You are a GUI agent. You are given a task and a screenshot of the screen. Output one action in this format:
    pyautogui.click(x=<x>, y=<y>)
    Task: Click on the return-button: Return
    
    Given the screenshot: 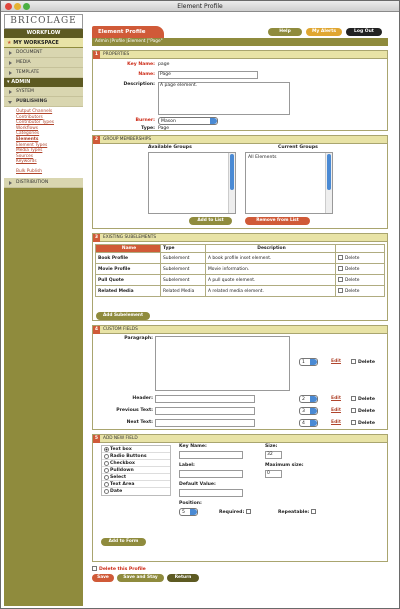 What is the action you would take?
    pyautogui.click(x=183, y=578)
    